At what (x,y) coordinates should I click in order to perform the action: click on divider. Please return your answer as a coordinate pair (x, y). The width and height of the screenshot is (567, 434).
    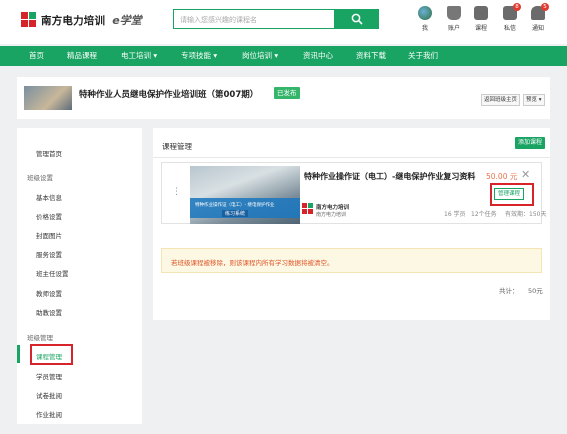
    Looking at the image, I should click on (351, 157).